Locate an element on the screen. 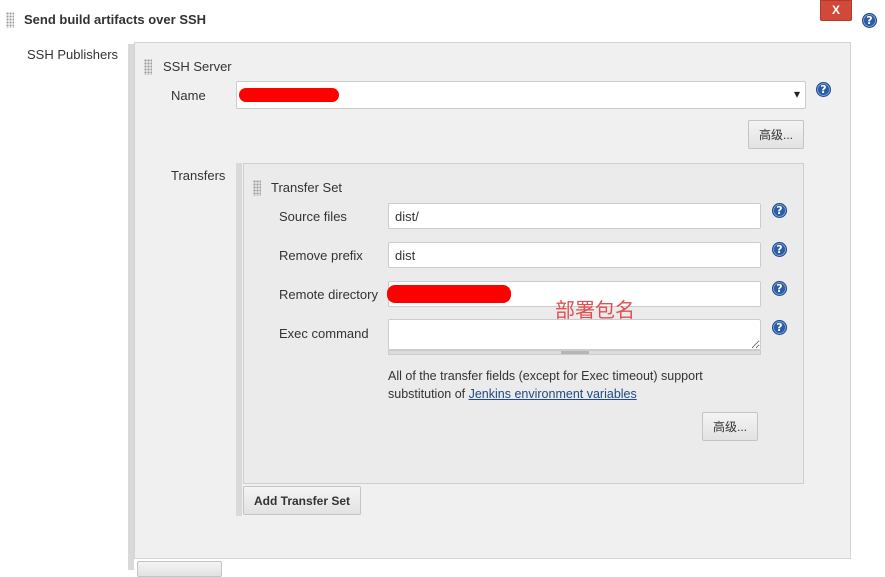 The width and height of the screenshot is (885, 577). source-files-input is located at coordinates (574, 216).